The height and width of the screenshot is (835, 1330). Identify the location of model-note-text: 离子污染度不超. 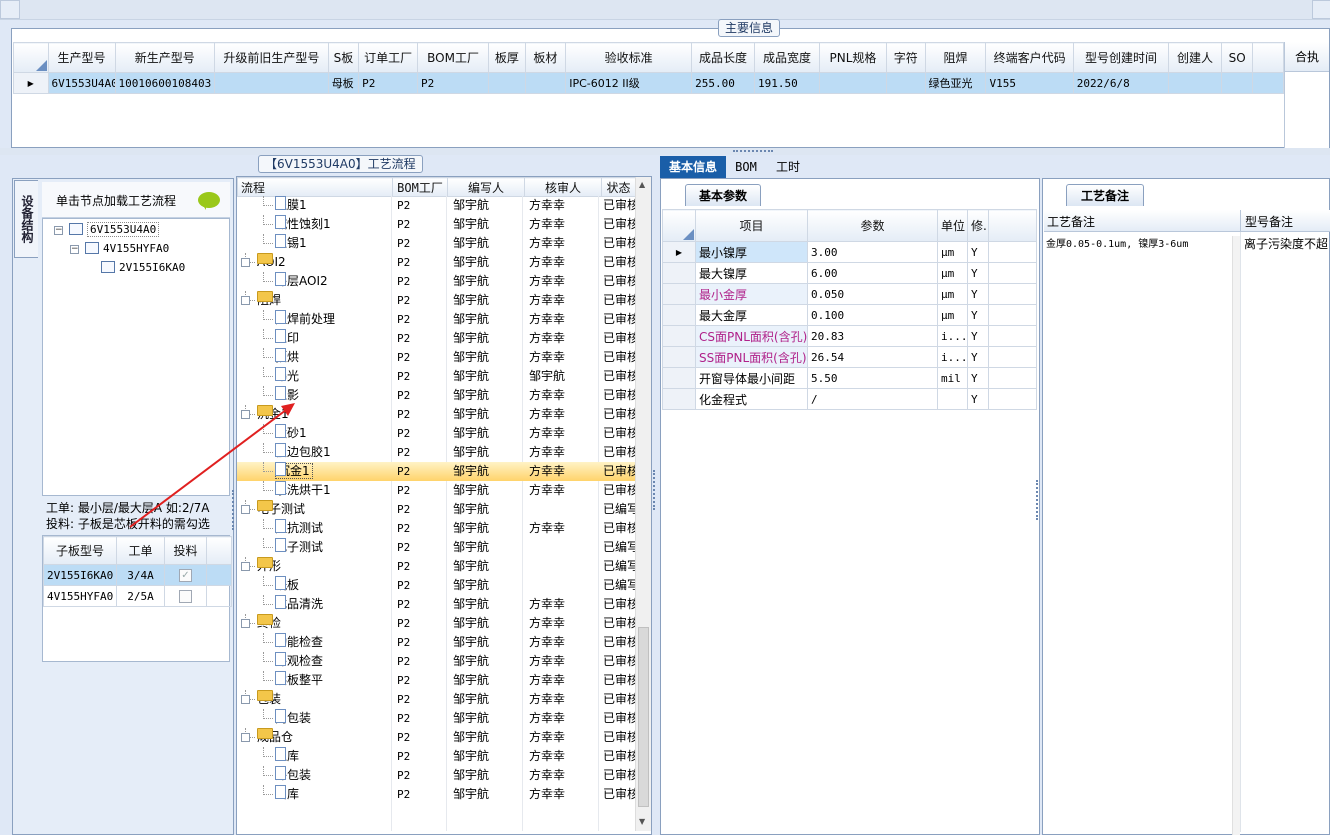
(1286, 244).